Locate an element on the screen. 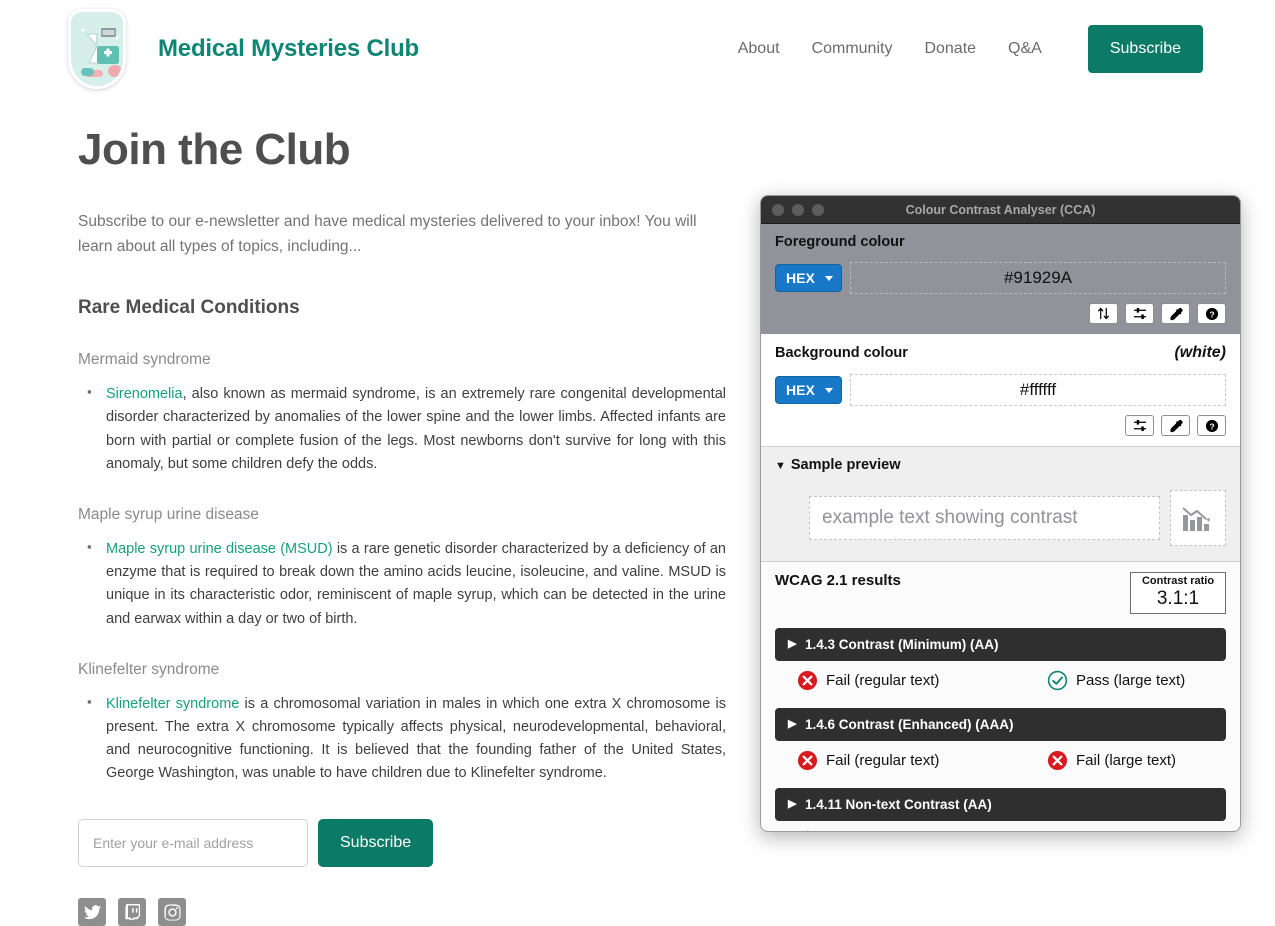 This screenshot has height=926, width=1275. sample-preview-text: example text showing contrast is located at coordinates (984, 518).